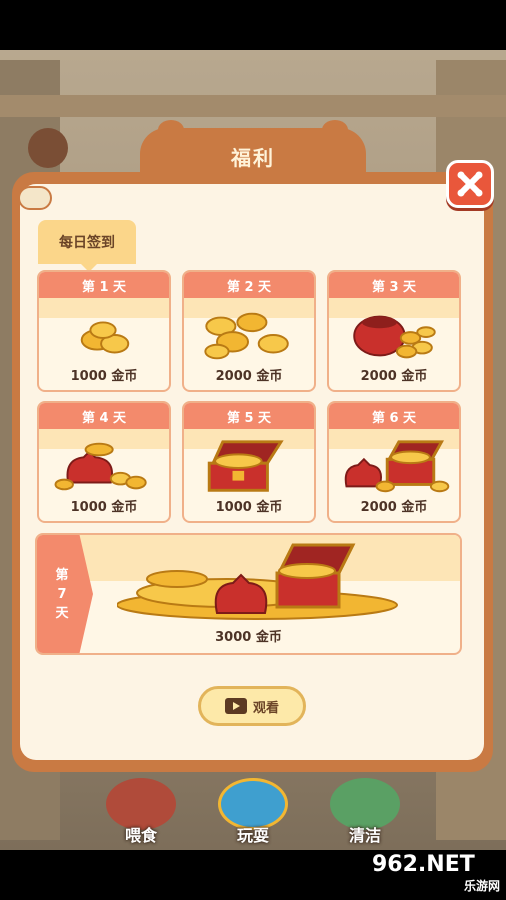 The width and height of the screenshot is (506, 900). I want to click on close-button, so click(470, 184).